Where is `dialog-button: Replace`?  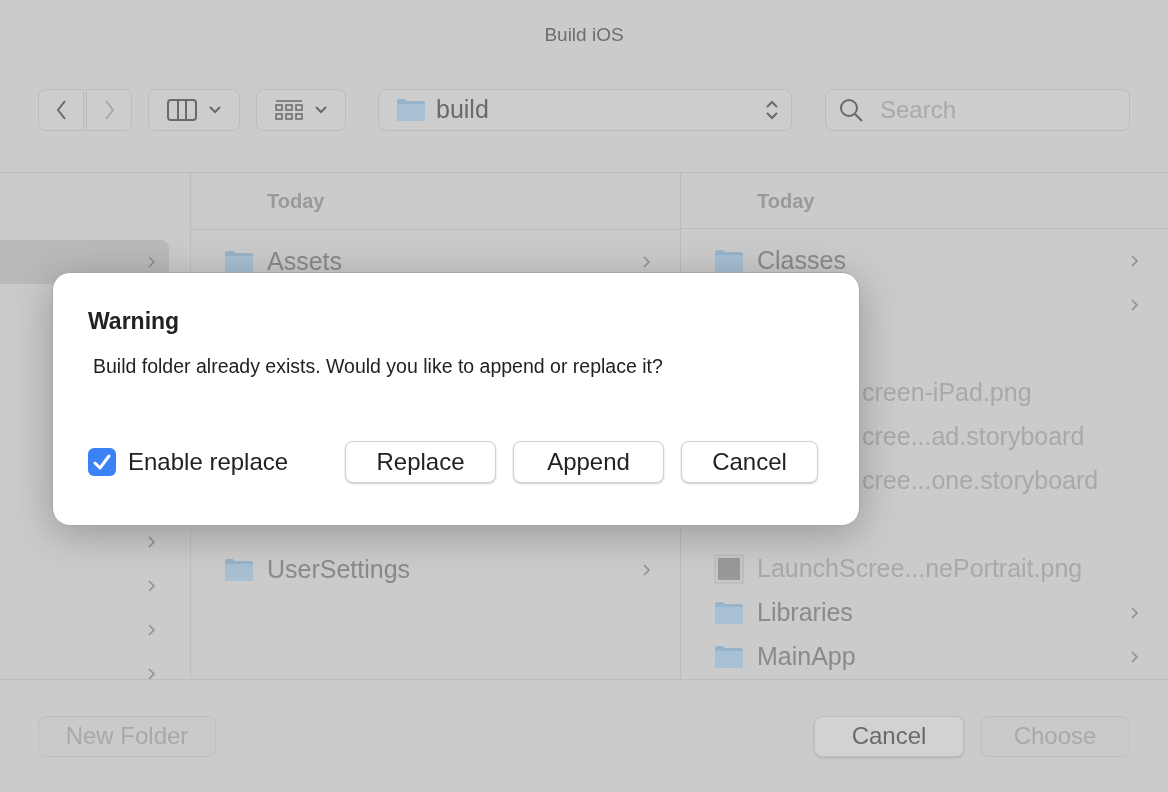
dialog-button: Replace is located at coordinates (420, 461).